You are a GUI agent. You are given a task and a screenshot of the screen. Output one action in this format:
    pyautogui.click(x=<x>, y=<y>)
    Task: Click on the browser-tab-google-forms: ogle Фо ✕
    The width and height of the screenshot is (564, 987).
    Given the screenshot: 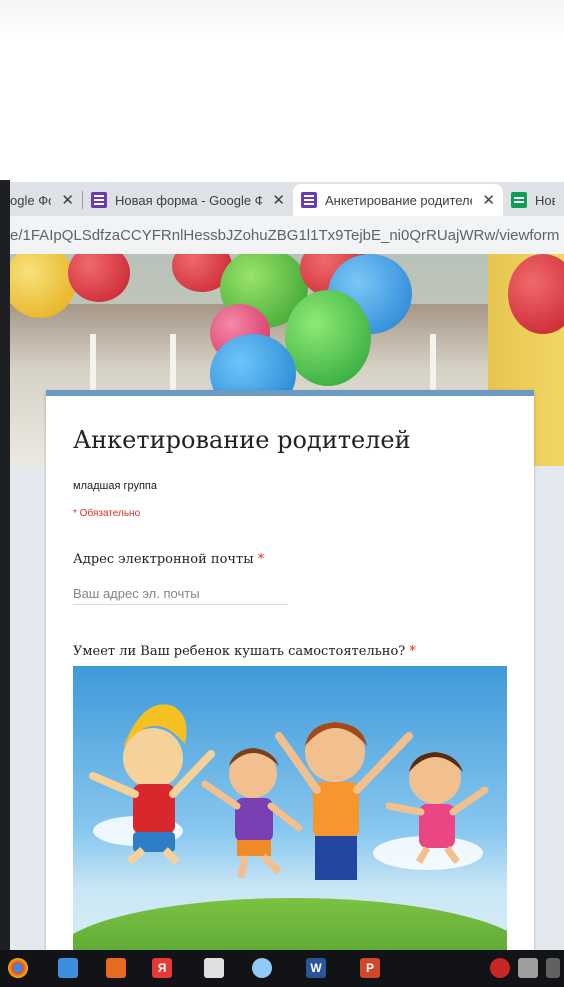 What is the action you would take?
    pyautogui.click(x=46, y=200)
    